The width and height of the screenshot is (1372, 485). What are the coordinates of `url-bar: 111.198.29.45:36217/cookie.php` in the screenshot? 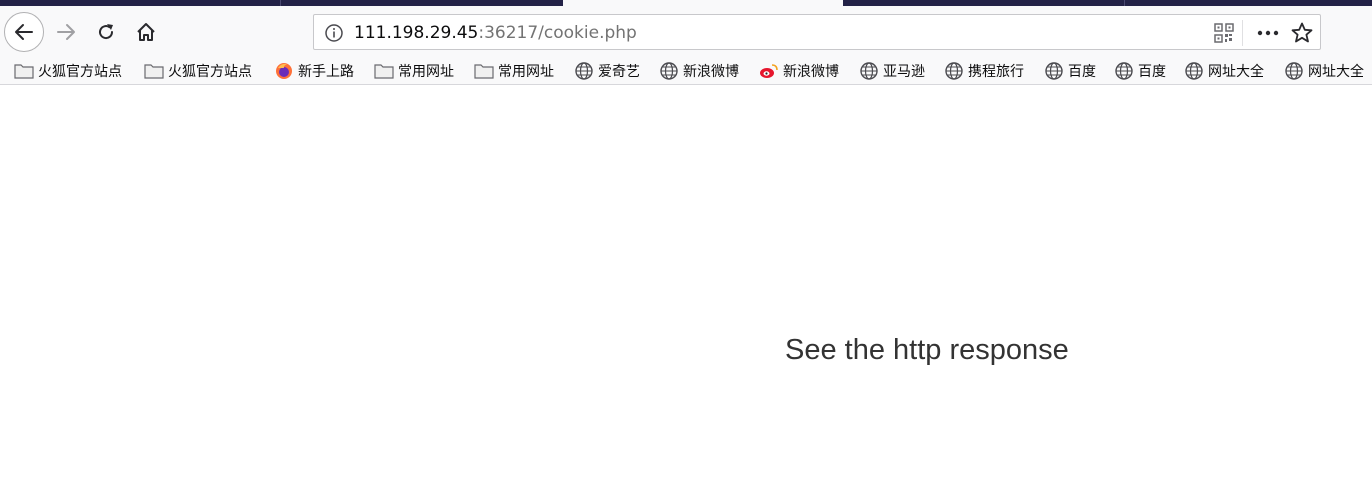 It's located at (817, 32).